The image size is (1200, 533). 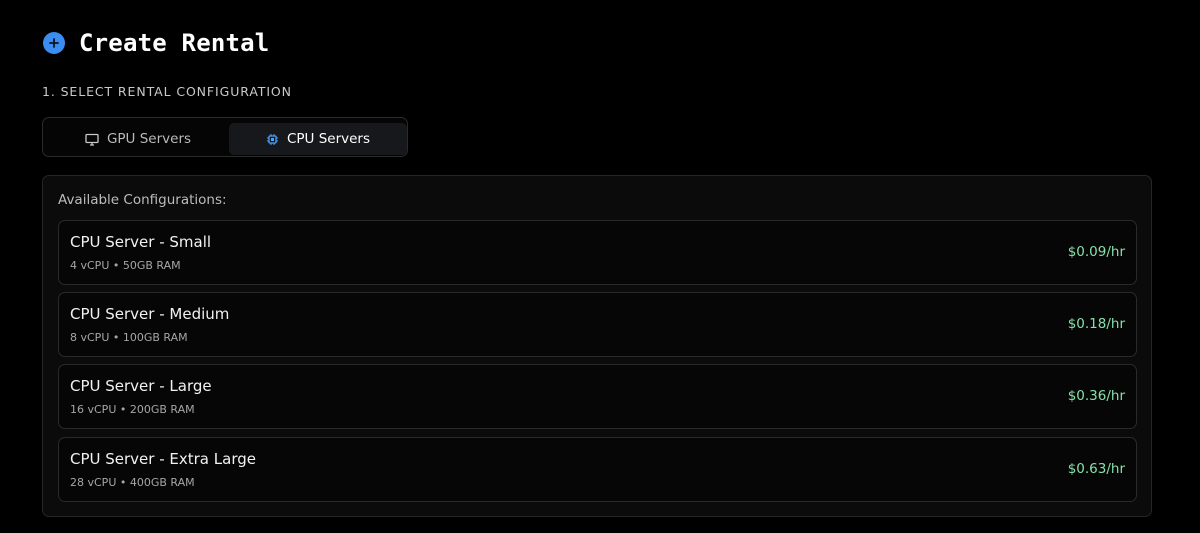 What do you see at coordinates (1096, 252) in the screenshot?
I see `config-price: $0.09/hr` at bounding box center [1096, 252].